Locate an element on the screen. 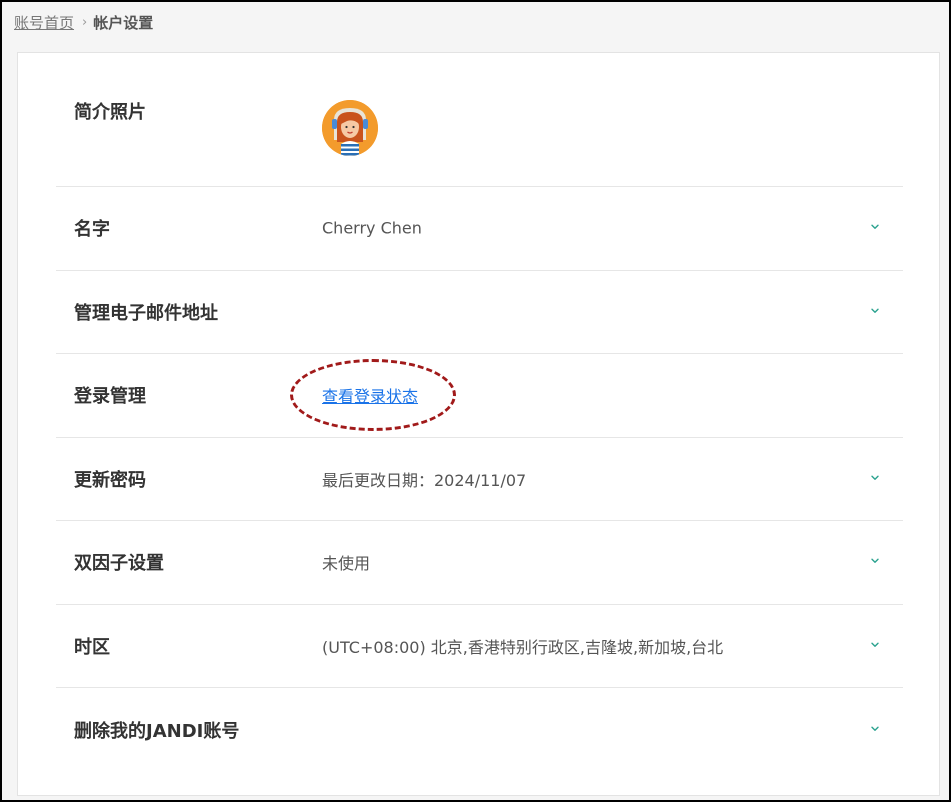  profile-photo-label: 简介照片 is located at coordinates (110, 112).